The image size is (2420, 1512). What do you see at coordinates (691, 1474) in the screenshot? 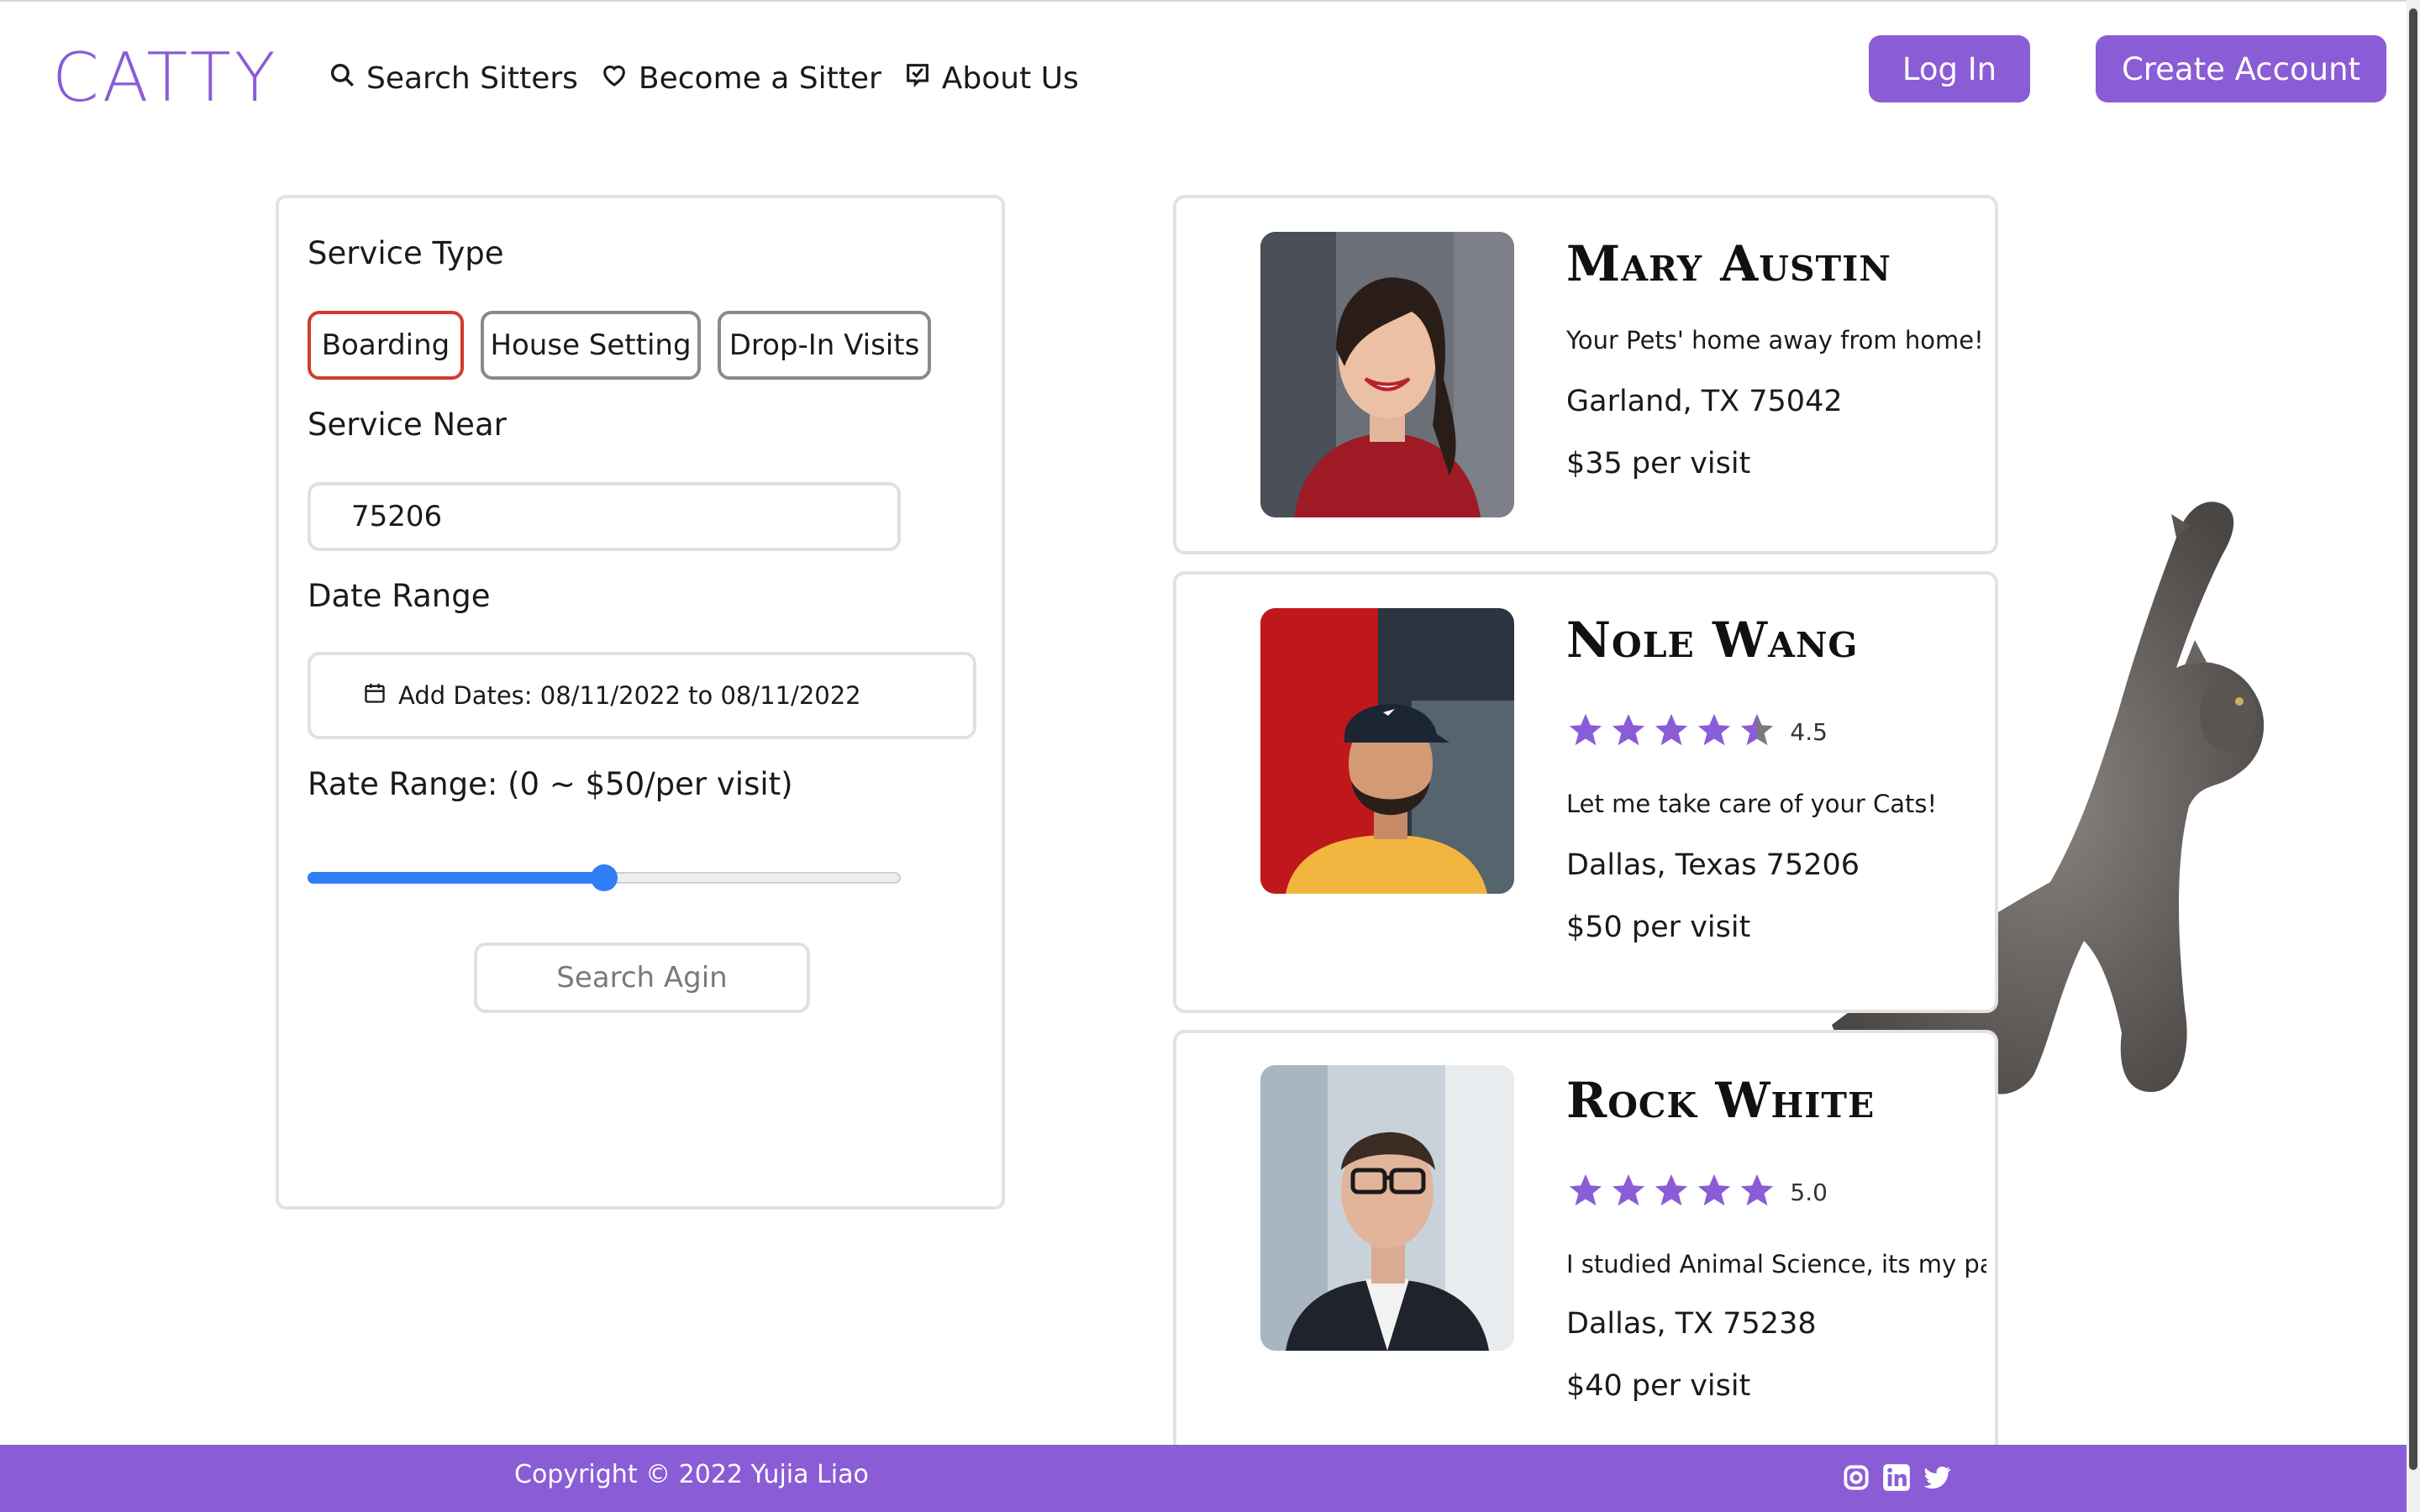
I see `copyright-text: Copyright © 2022 Yujia Liao` at bounding box center [691, 1474].